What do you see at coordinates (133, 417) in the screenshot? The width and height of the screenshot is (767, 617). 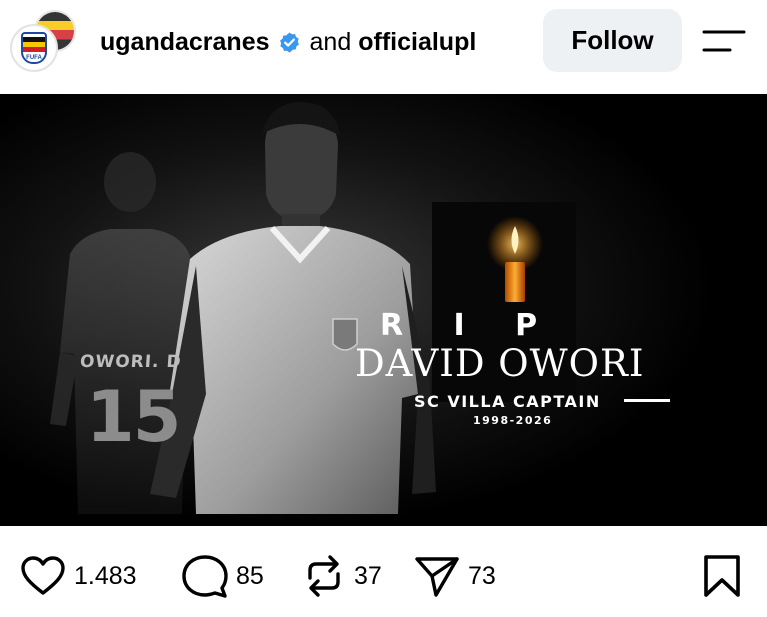 I see `jersey-number: 15` at bounding box center [133, 417].